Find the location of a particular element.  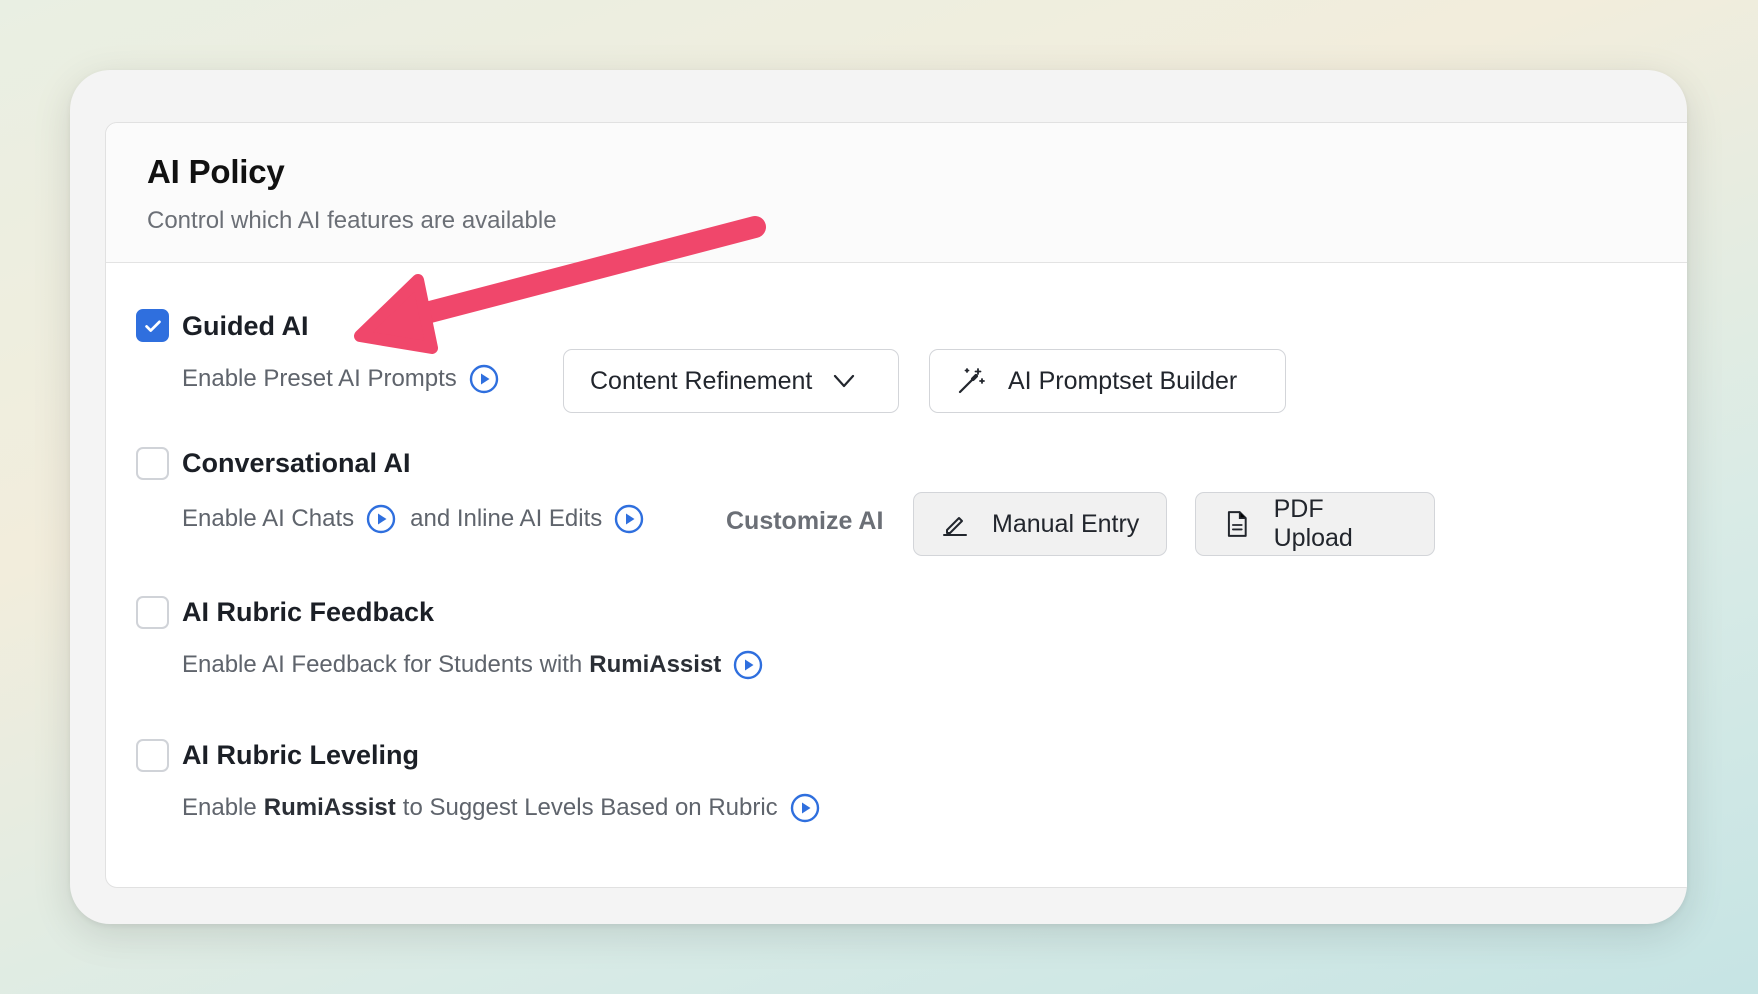

guided-ai-description: Enable Preset AI Prompts is located at coordinates (340, 379).